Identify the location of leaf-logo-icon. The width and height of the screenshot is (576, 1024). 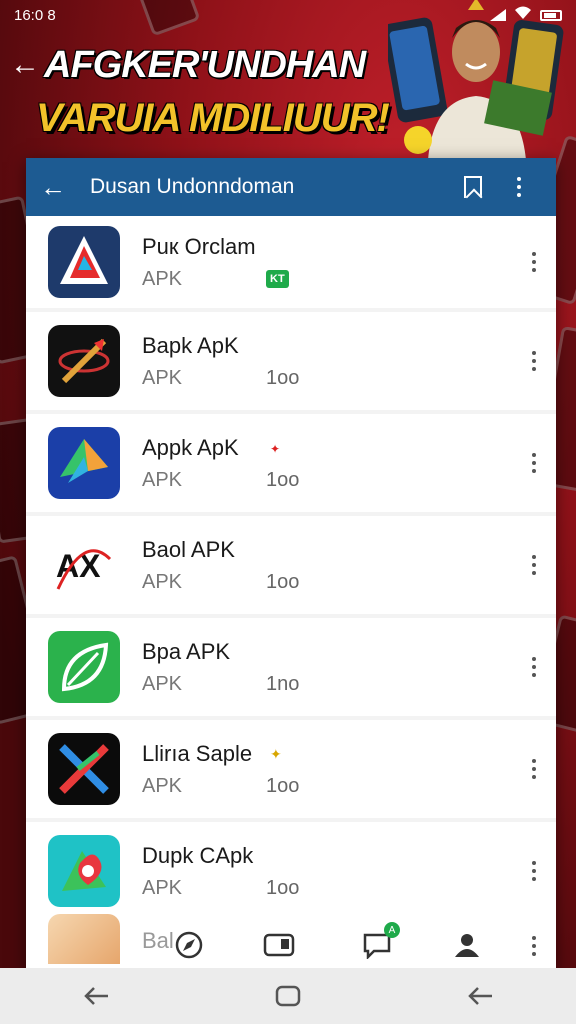
(84, 667).